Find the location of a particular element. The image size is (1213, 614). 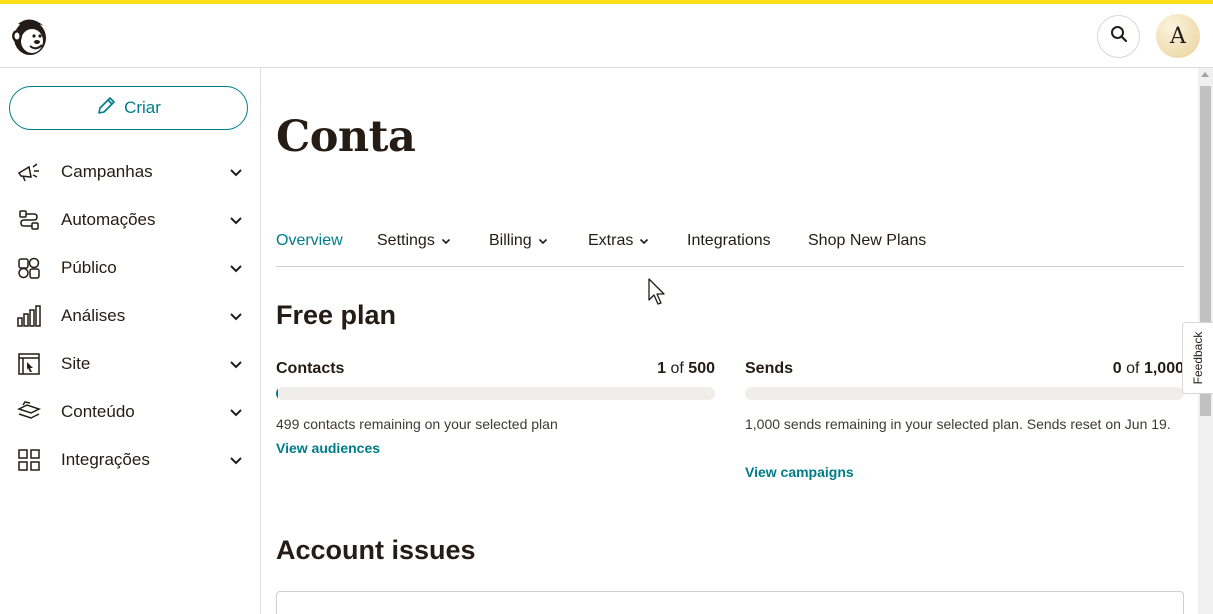

sidebar-item-publico: Público is located at coordinates (130, 268).